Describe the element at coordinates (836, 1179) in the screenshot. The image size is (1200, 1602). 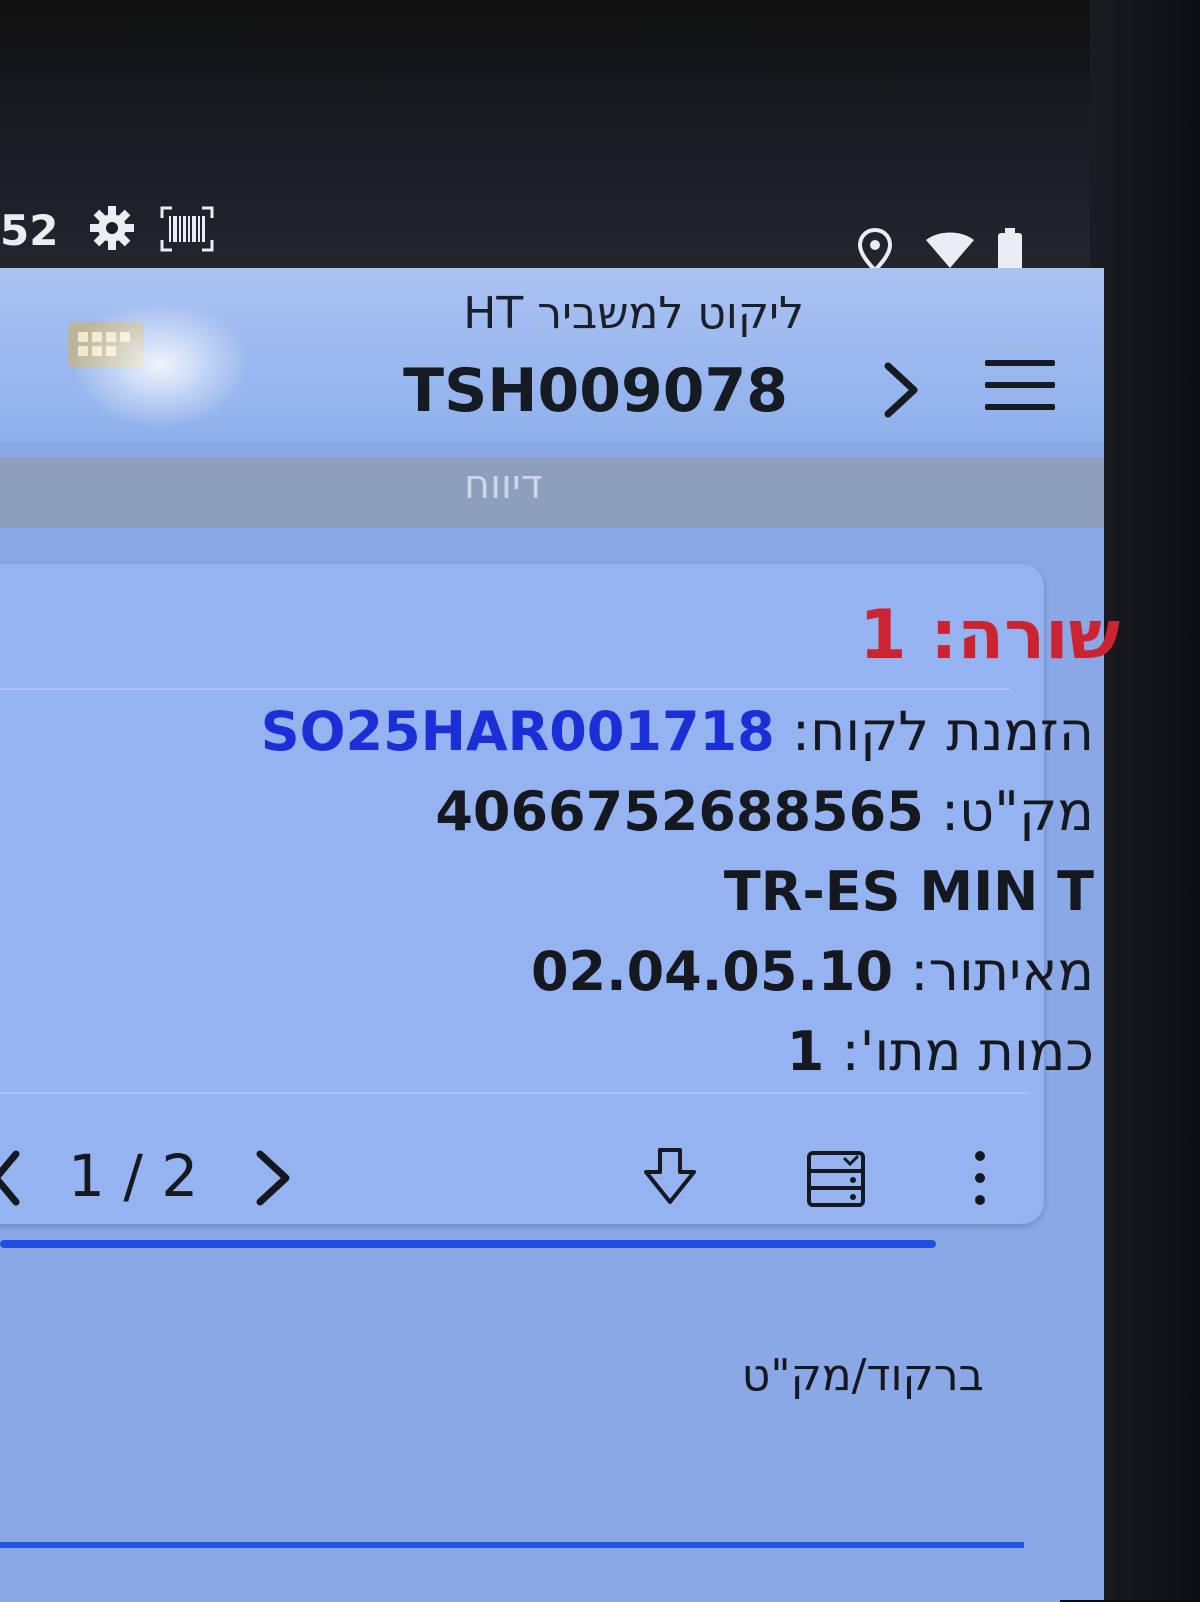
I see `storage-icon` at that location.